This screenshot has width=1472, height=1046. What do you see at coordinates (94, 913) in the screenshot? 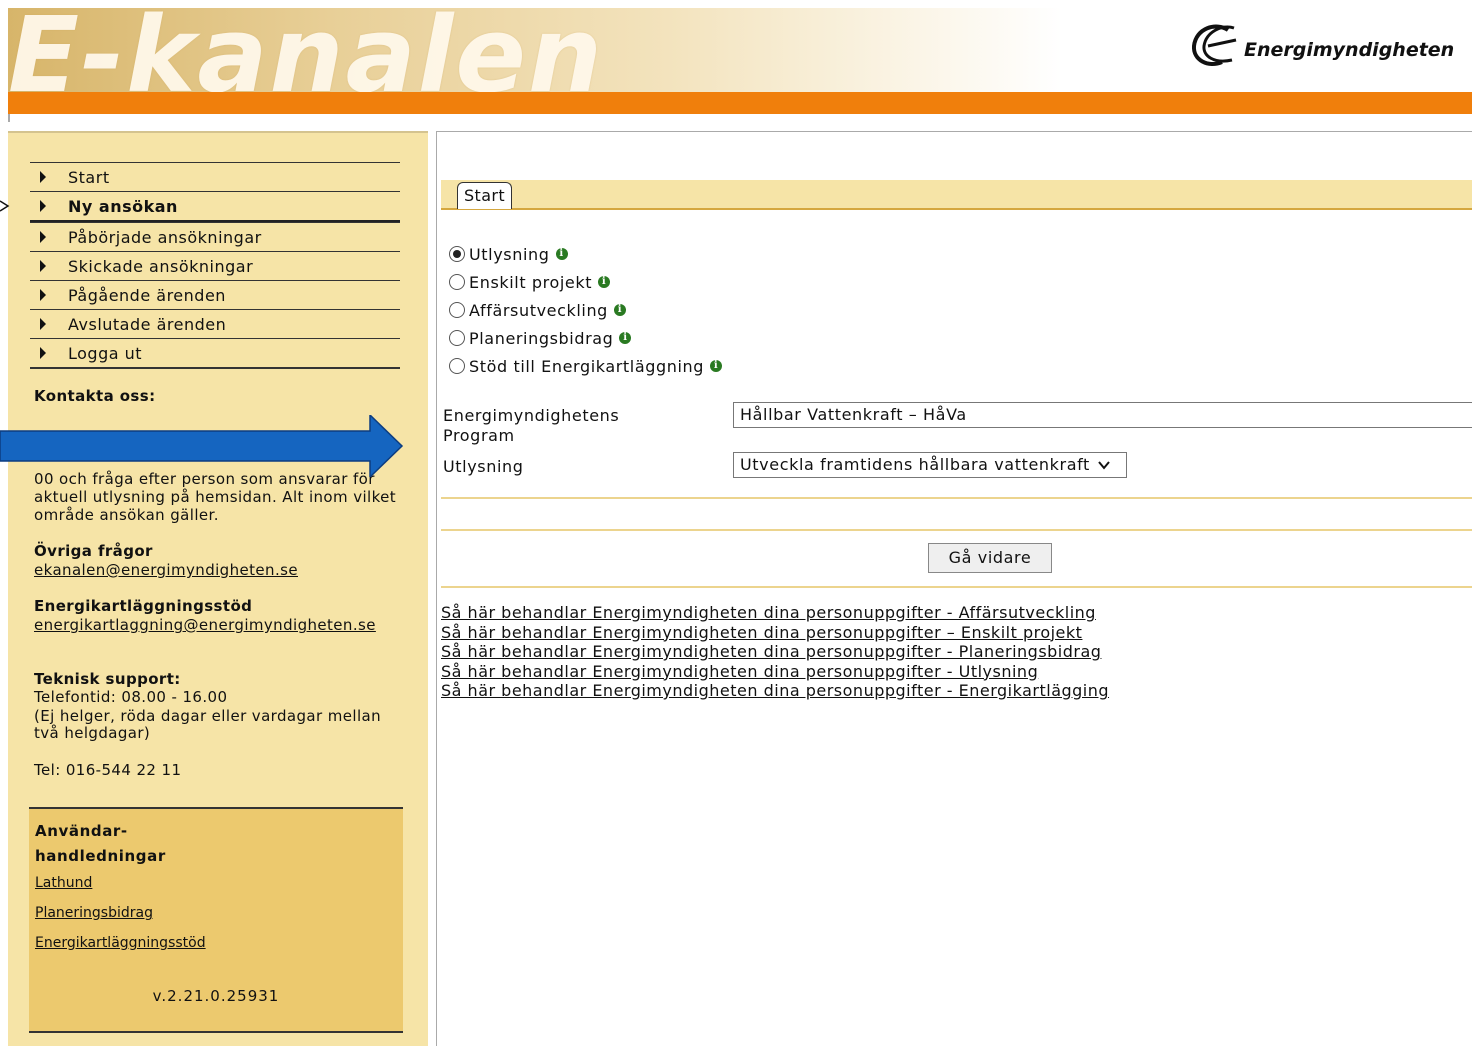
I see `guide-link-planeringsbidrag: Planeringsbidrag` at bounding box center [94, 913].